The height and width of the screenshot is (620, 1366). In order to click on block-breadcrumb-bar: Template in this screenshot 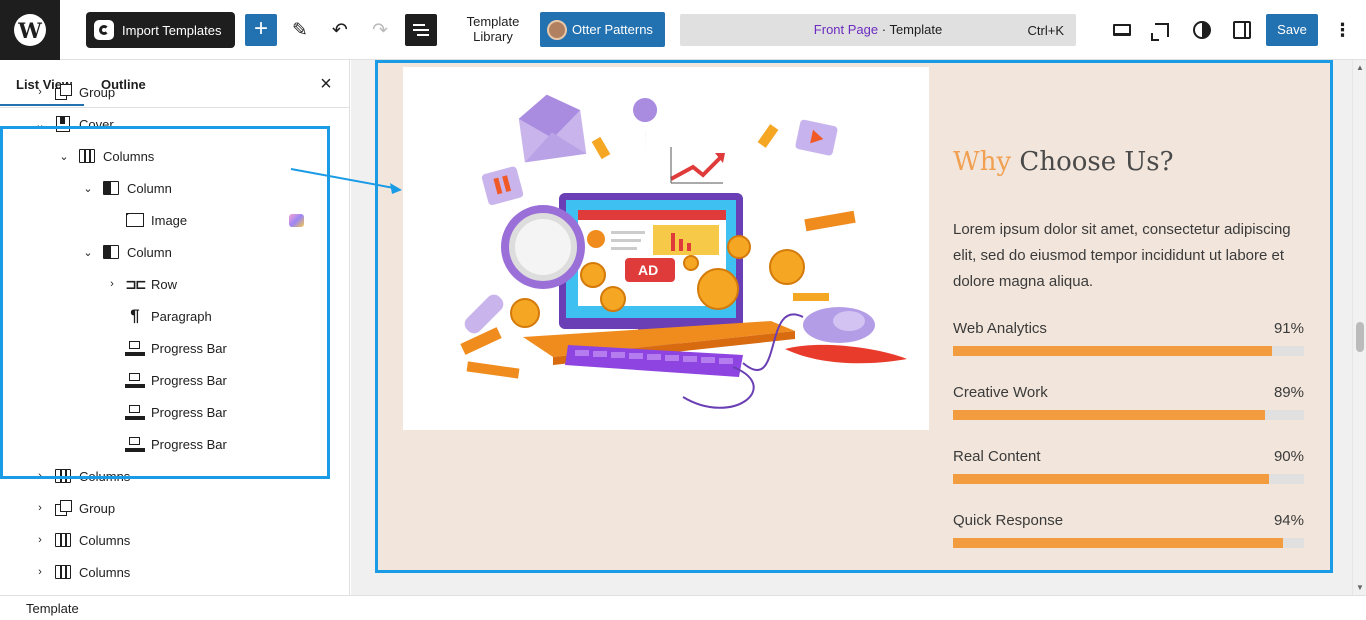, I will do `click(683, 607)`.